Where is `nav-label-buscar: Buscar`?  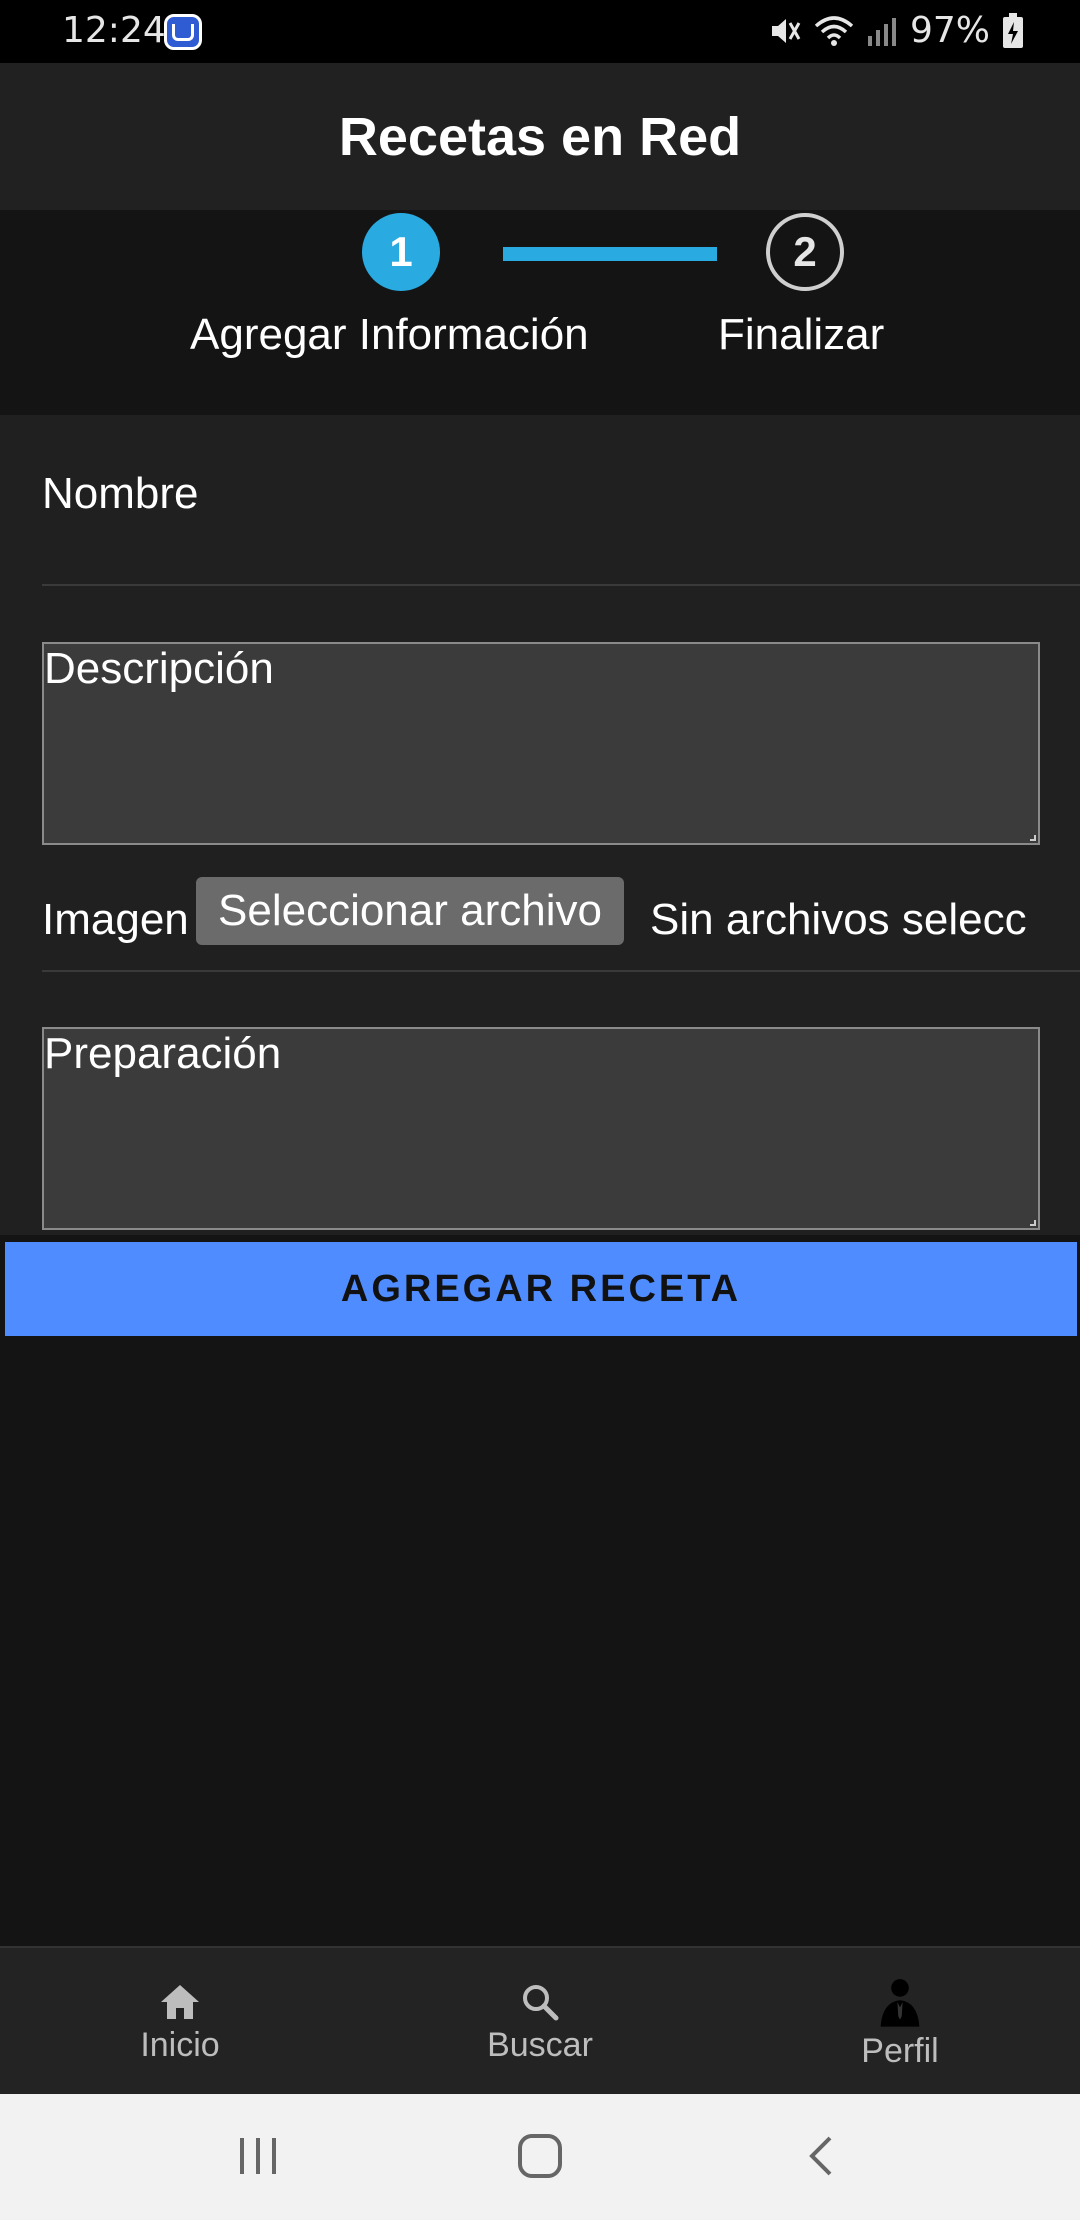
nav-label-buscar: Buscar is located at coordinates (540, 2044).